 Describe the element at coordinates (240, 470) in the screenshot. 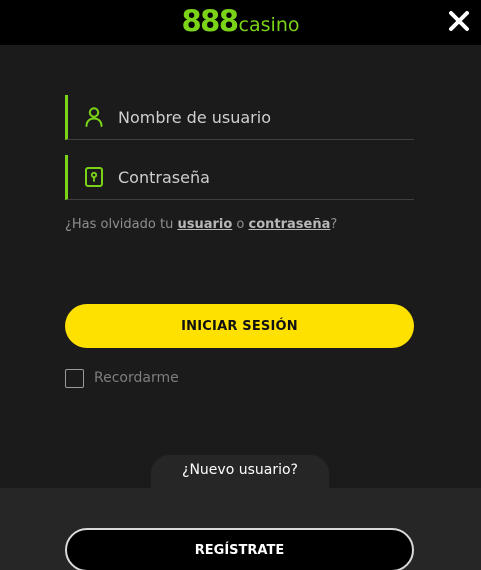

I see `new-user-label: ¿Nuevo usuario?` at that location.